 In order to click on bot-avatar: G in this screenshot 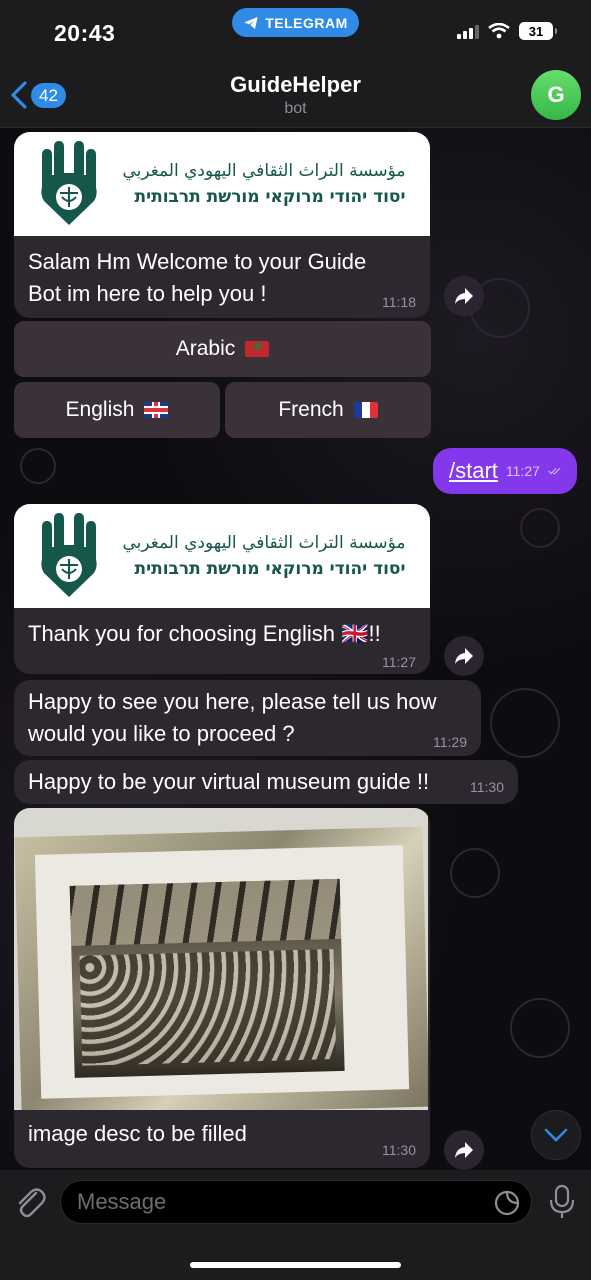, I will do `click(556, 95)`.